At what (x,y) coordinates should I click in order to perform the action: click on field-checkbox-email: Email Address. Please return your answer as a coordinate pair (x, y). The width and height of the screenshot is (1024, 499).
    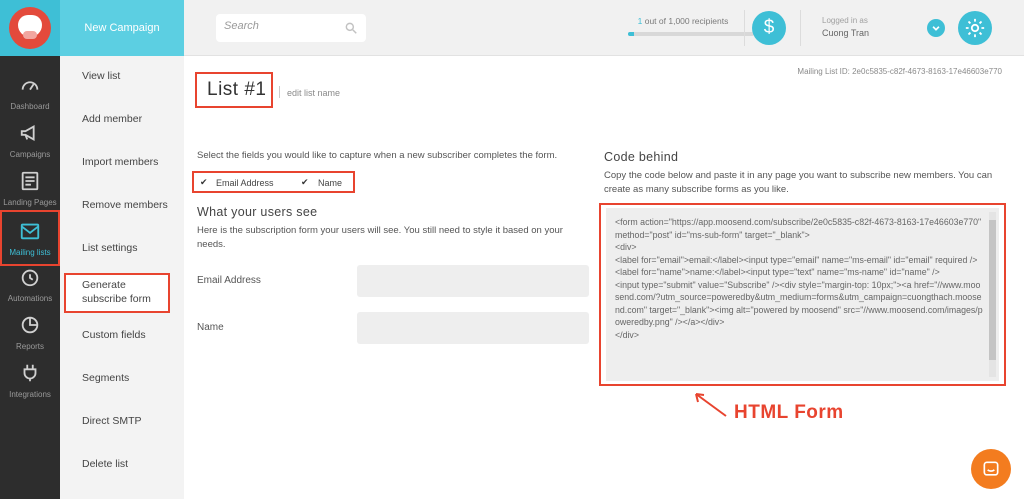
    Looking at the image, I should click on (245, 183).